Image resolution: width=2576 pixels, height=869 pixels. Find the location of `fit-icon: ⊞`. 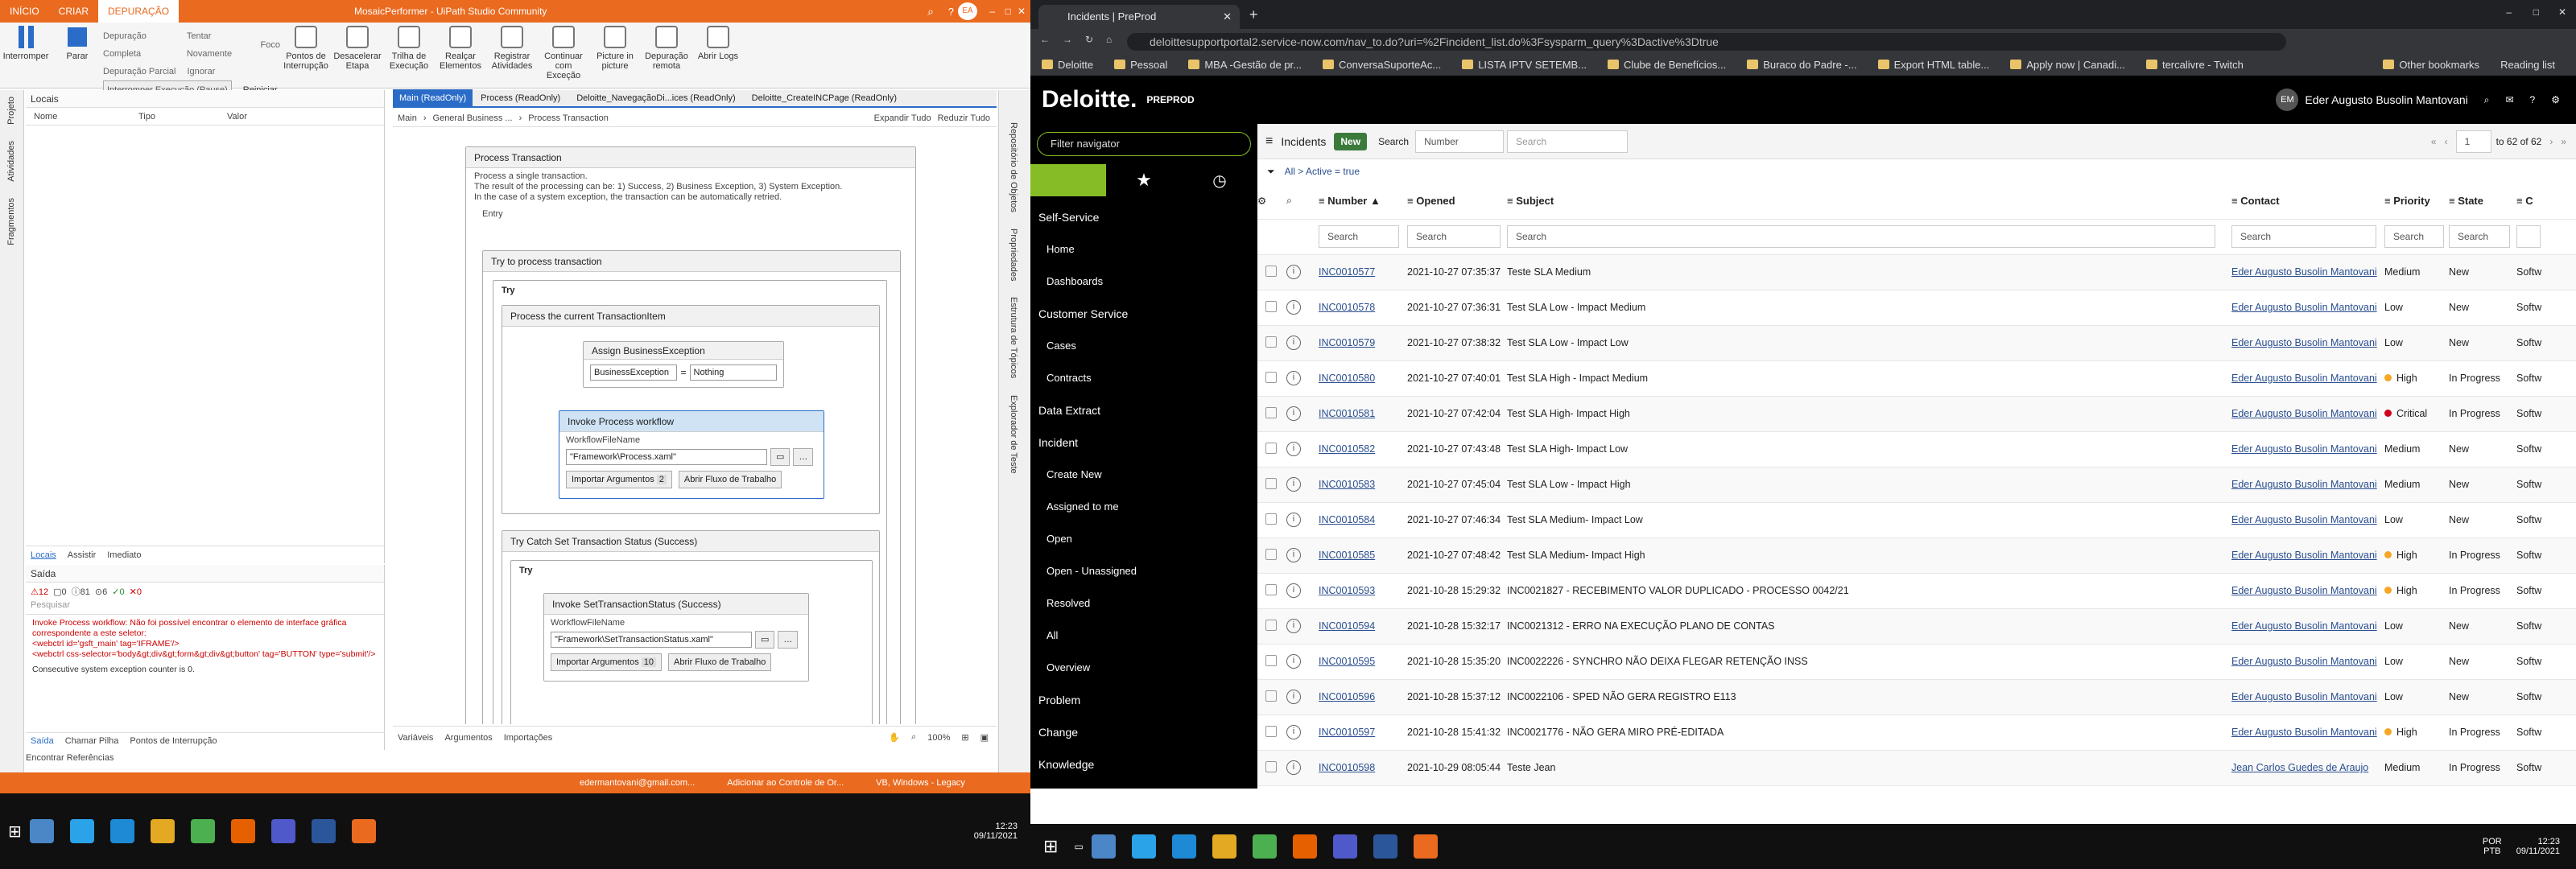

fit-icon: ⊞ is located at coordinates (965, 737).